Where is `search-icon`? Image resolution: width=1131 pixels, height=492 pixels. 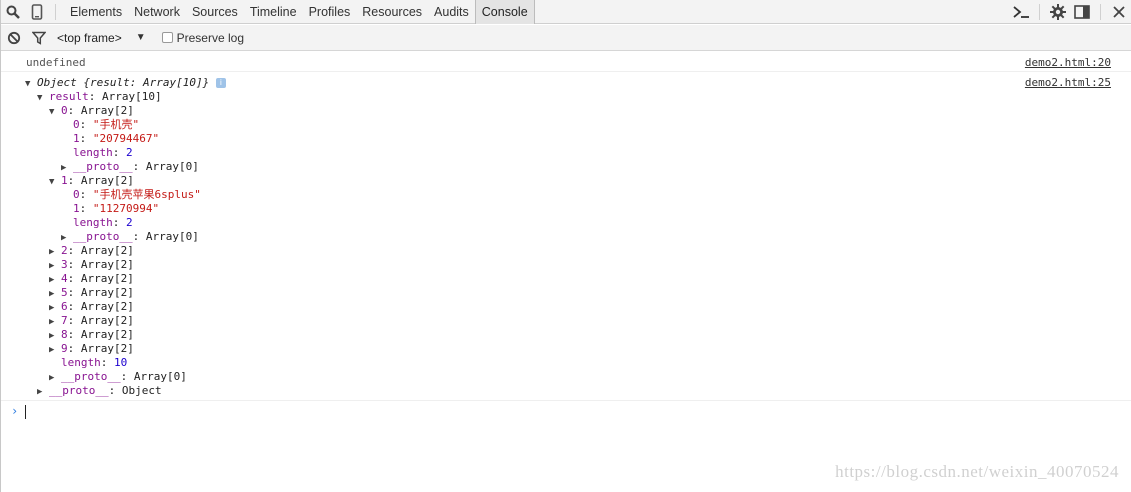
search-icon is located at coordinates (13, 12).